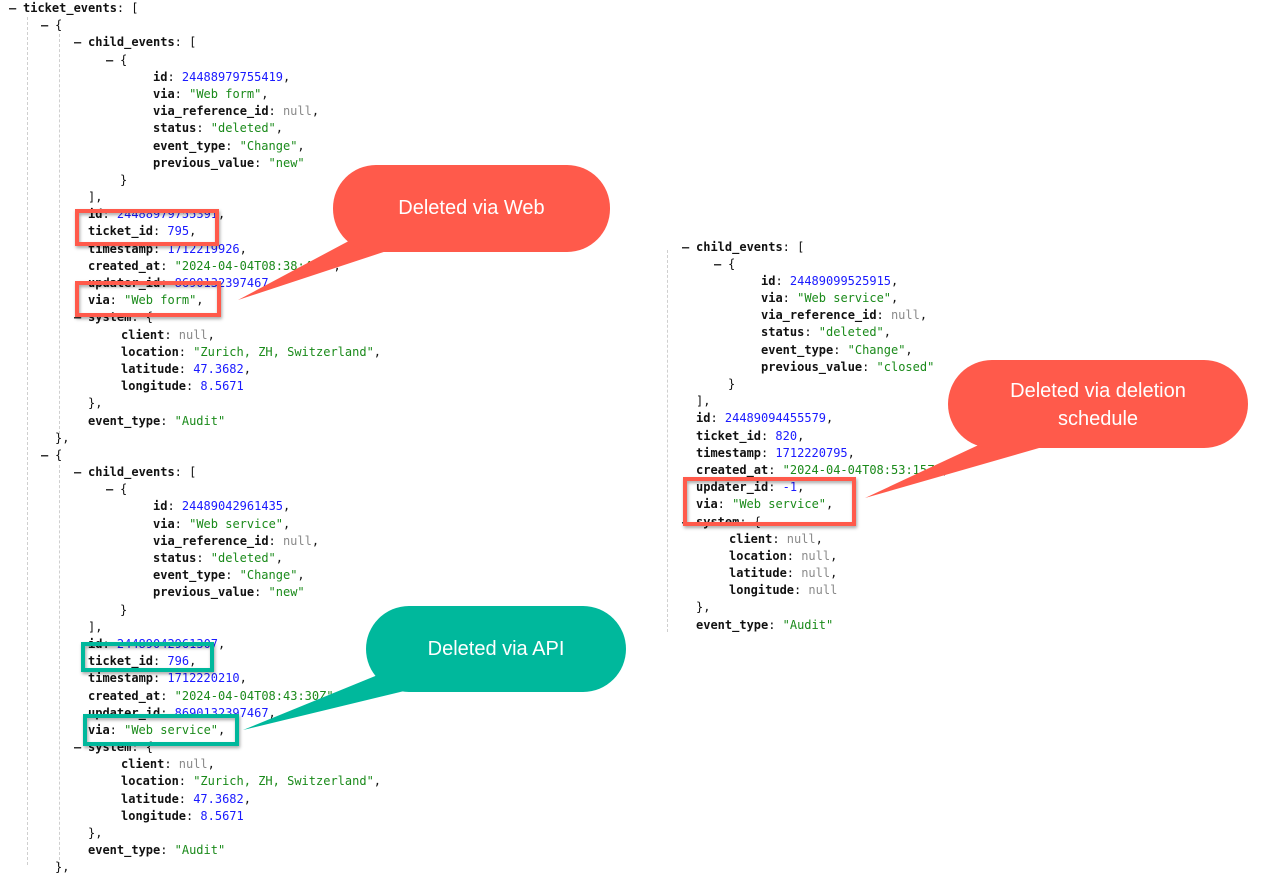 This screenshot has height=877, width=1264. I want to click on callout-schedule-line2: schedule, so click(1098, 419).